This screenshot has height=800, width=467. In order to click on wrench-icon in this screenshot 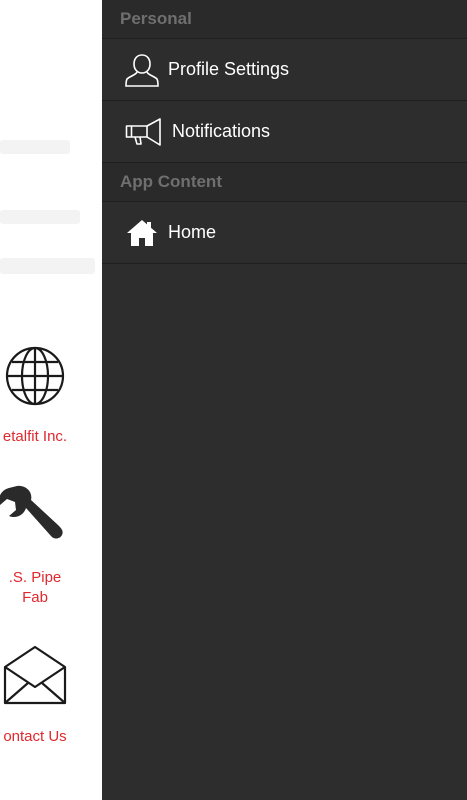, I will do `click(31, 512)`.